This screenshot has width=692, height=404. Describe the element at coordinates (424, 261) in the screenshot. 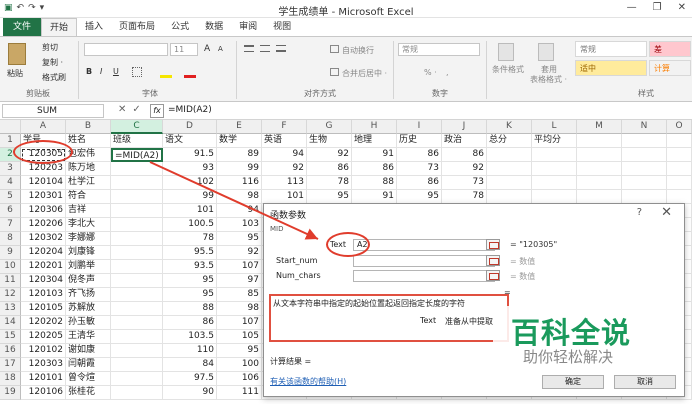

I see `arg-start-num-input` at that location.